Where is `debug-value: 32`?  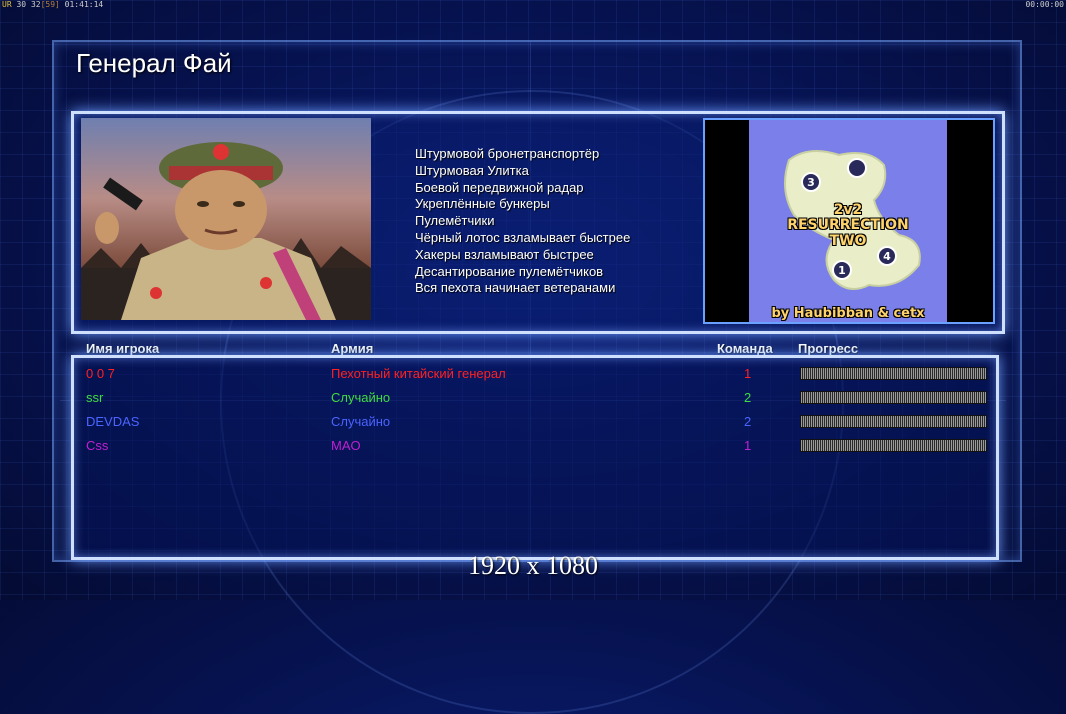 debug-value: 32 is located at coordinates (35, 4).